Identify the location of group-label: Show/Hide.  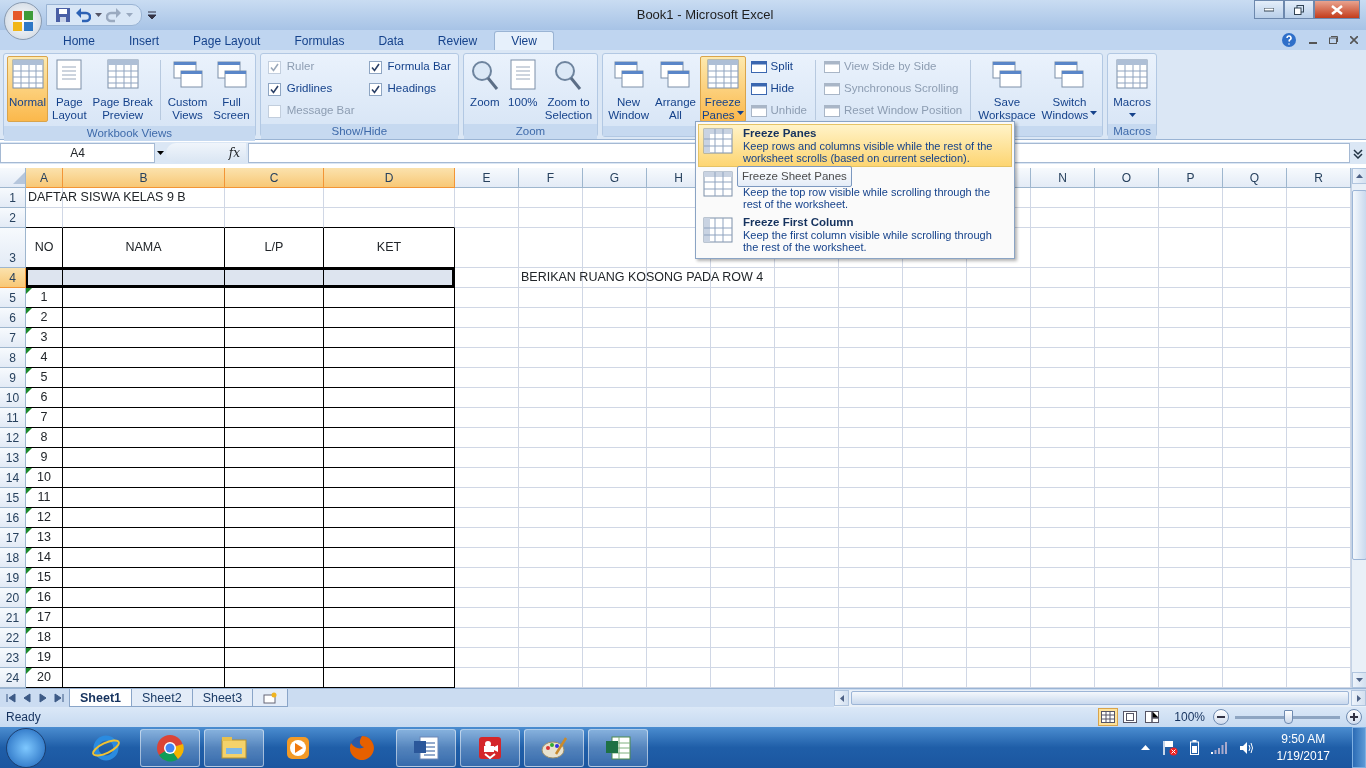
(359, 131).